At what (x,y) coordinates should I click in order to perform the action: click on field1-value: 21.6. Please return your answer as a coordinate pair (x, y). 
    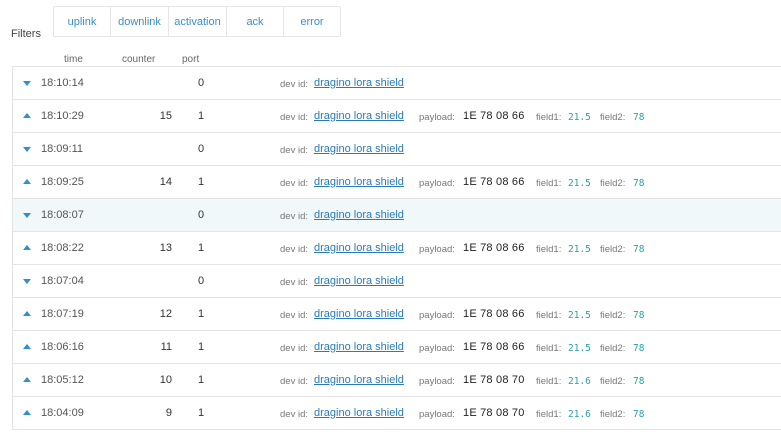
    Looking at the image, I should click on (579, 414).